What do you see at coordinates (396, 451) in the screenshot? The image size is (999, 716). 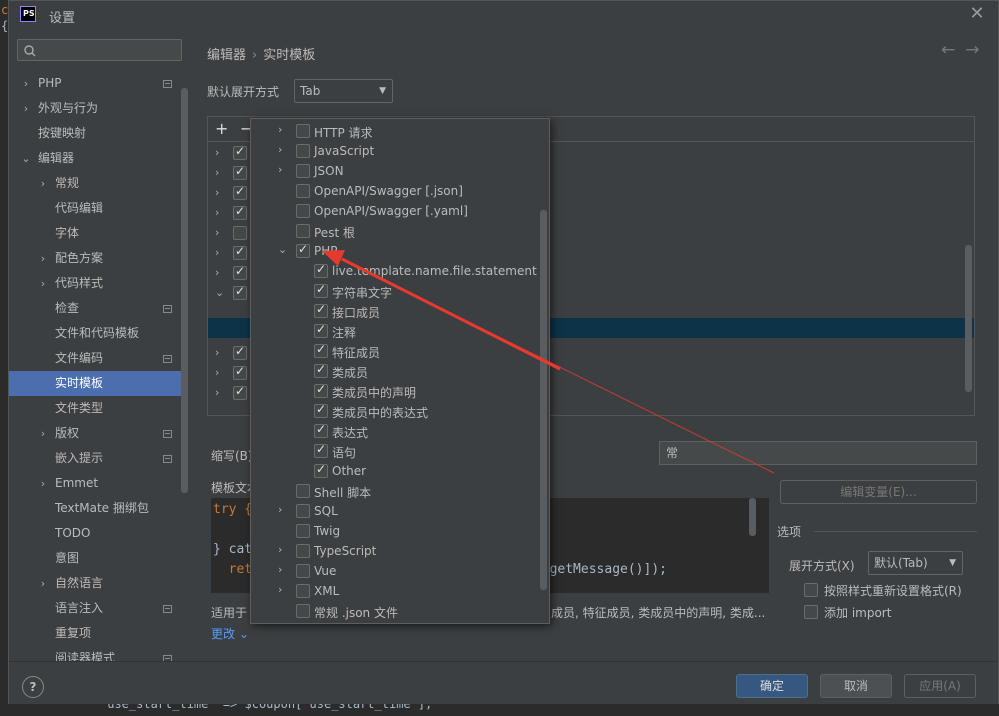 I see `context-item: 语句` at bounding box center [396, 451].